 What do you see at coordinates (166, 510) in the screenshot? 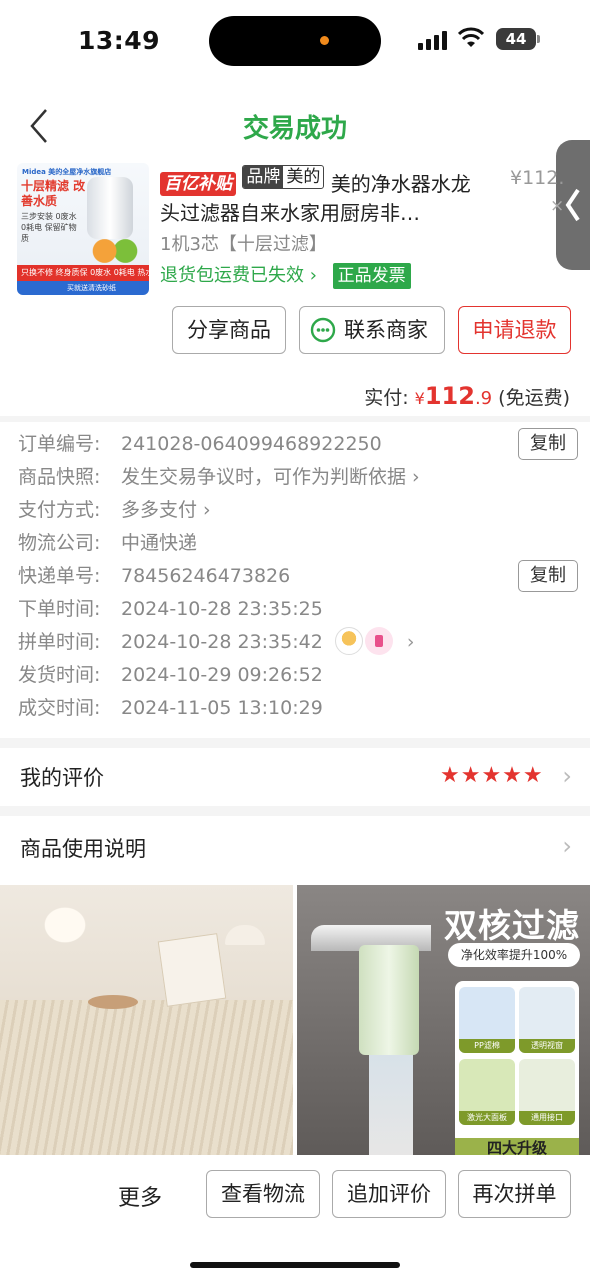
I see `payment-method-value: 多多支付 ›` at bounding box center [166, 510].